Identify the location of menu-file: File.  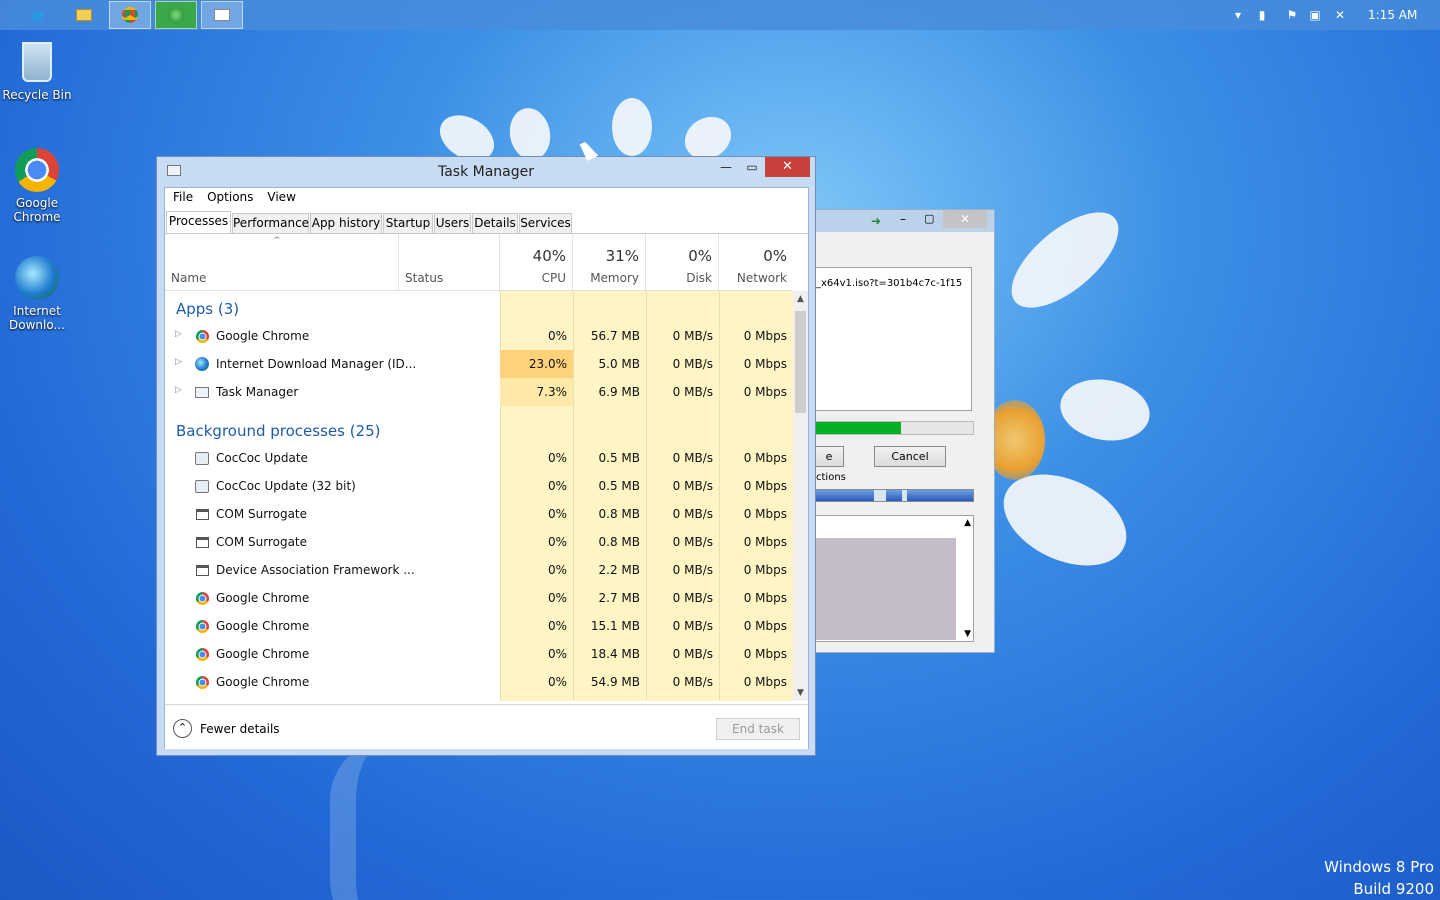
(186, 198).